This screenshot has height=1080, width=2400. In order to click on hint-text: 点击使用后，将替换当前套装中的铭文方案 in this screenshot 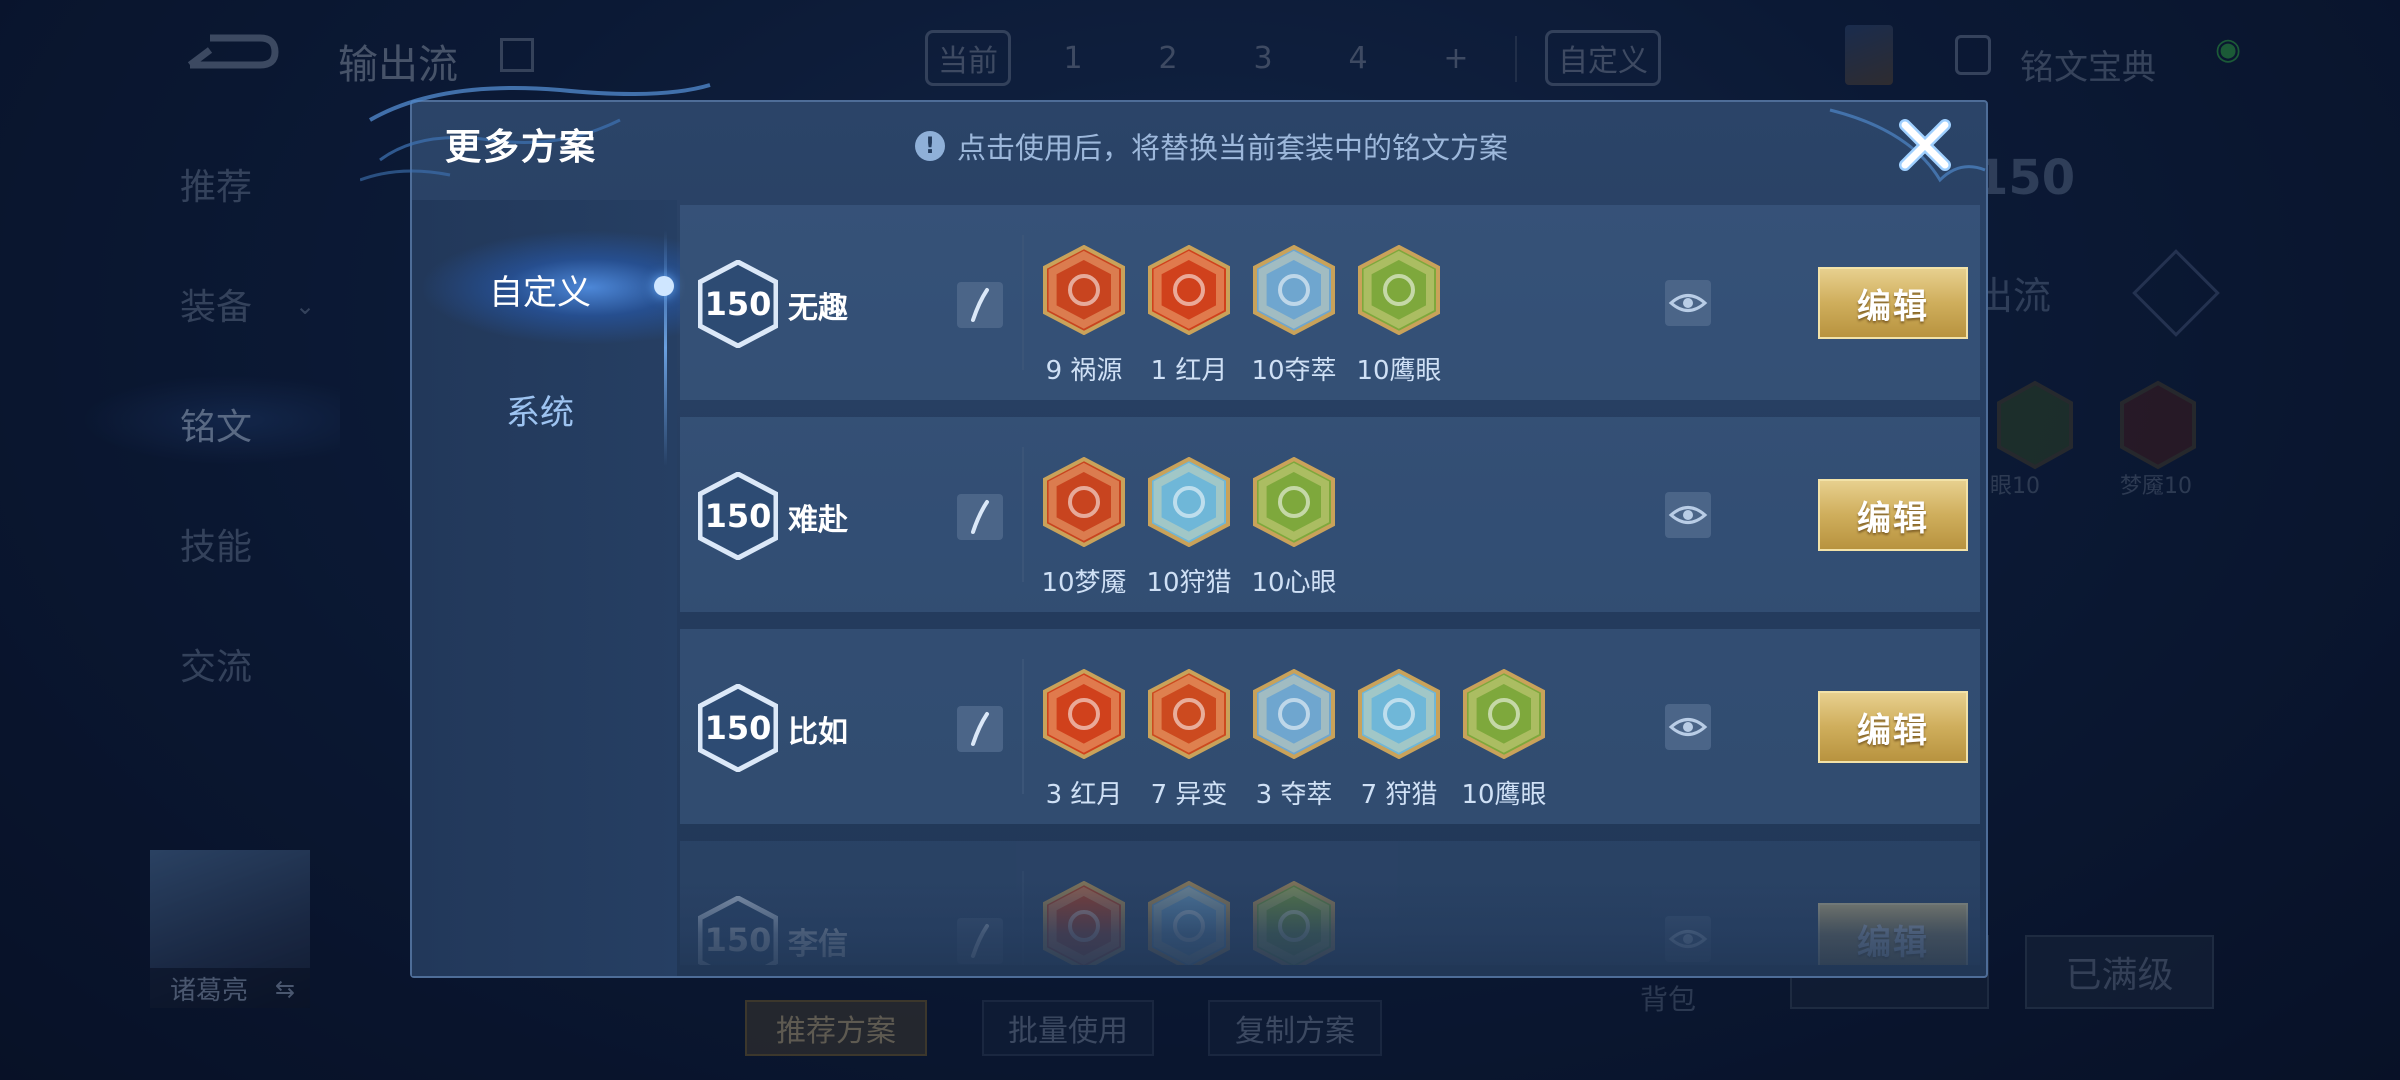, I will do `click(1233, 148)`.